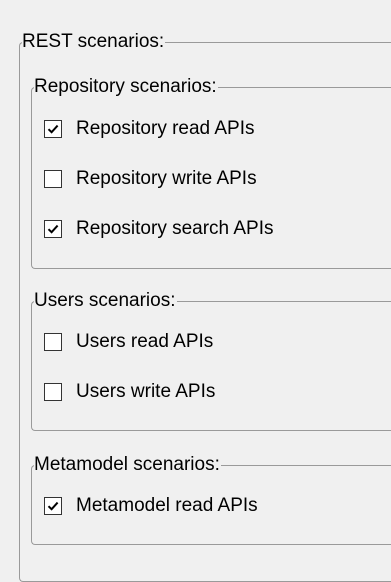 The image size is (391, 582). I want to click on metamodel-read-checkbox, so click(53, 506).